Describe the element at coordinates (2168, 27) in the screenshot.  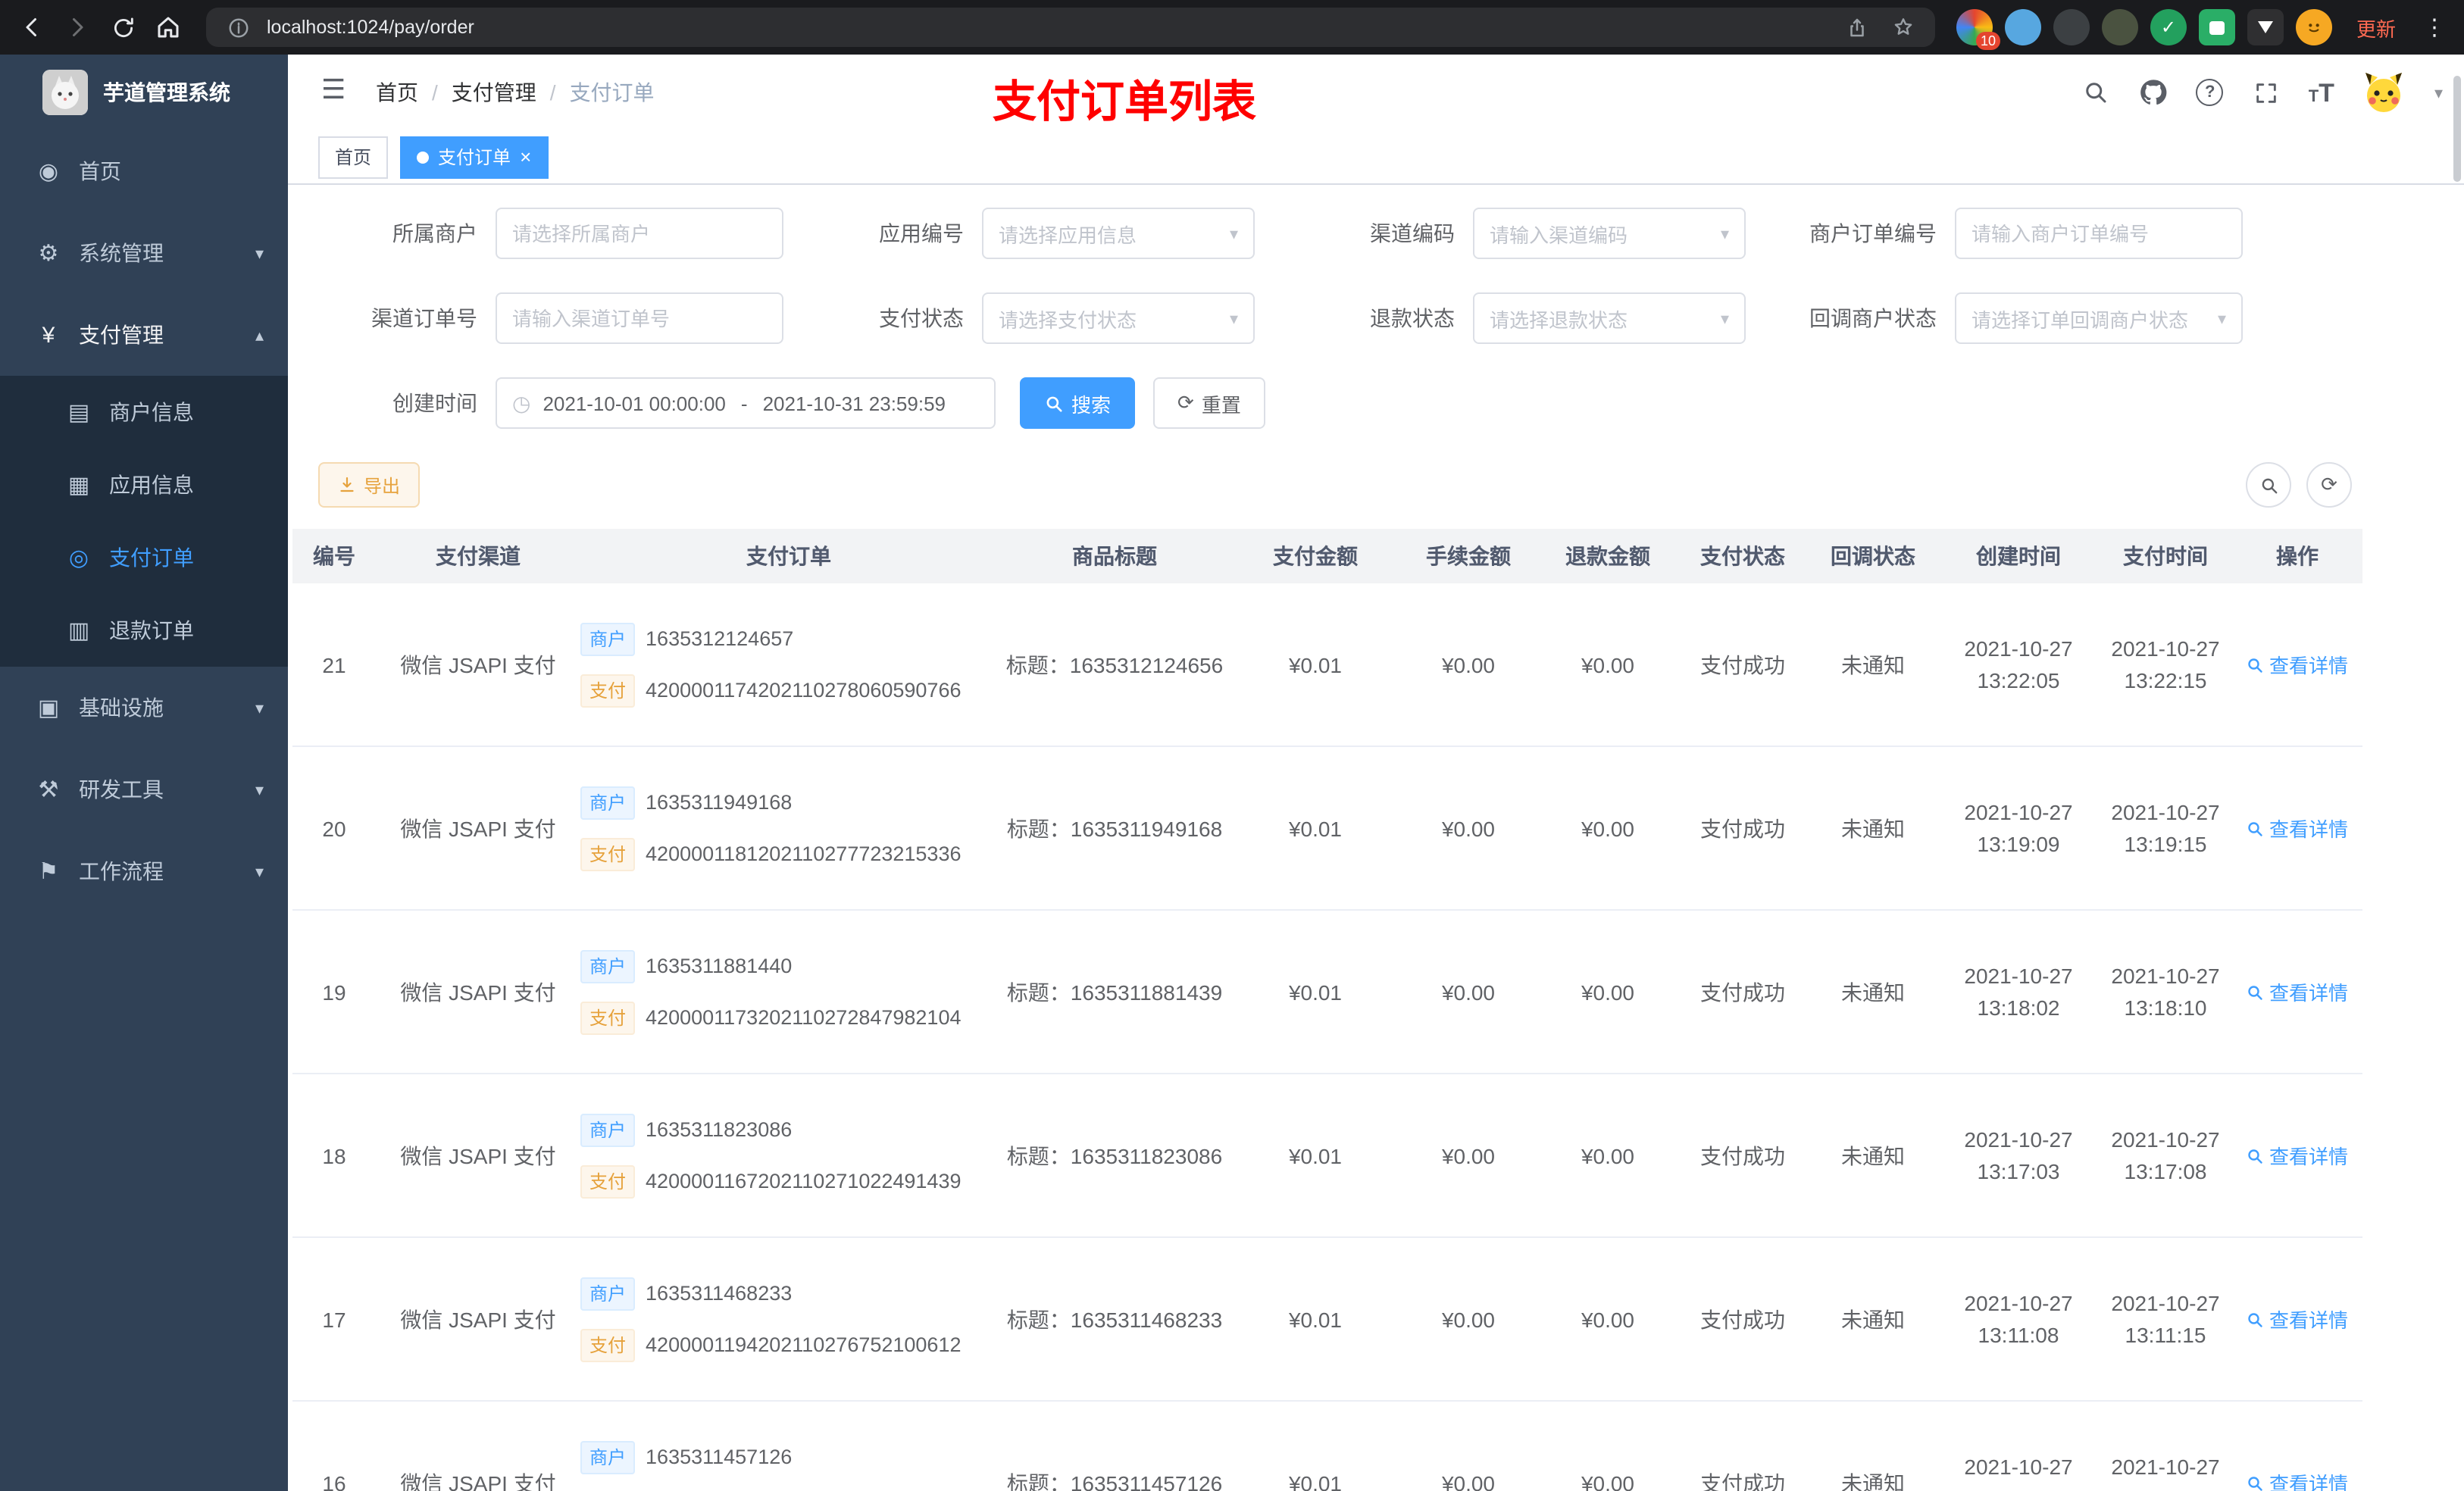
I see `extension-icon-5: ✓` at that location.